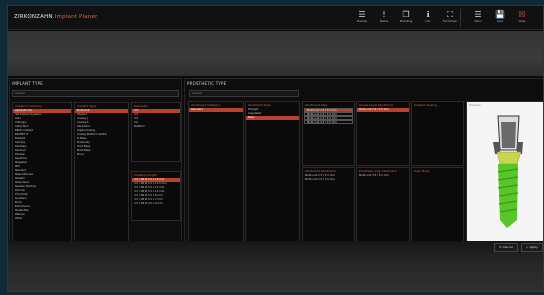 This screenshot has height=295, width=544. Describe the element at coordinates (437, 133) in the screenshot. I see `prosthetic-col-4: Implant Analog` at that location.